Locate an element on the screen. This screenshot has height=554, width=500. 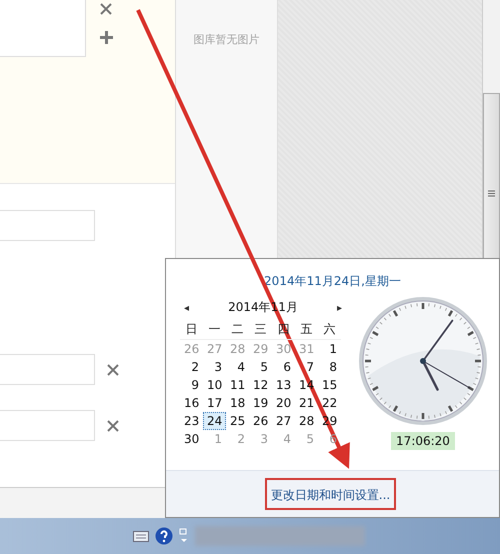
calendar-day: 3 is located at coordinates (214, 367).